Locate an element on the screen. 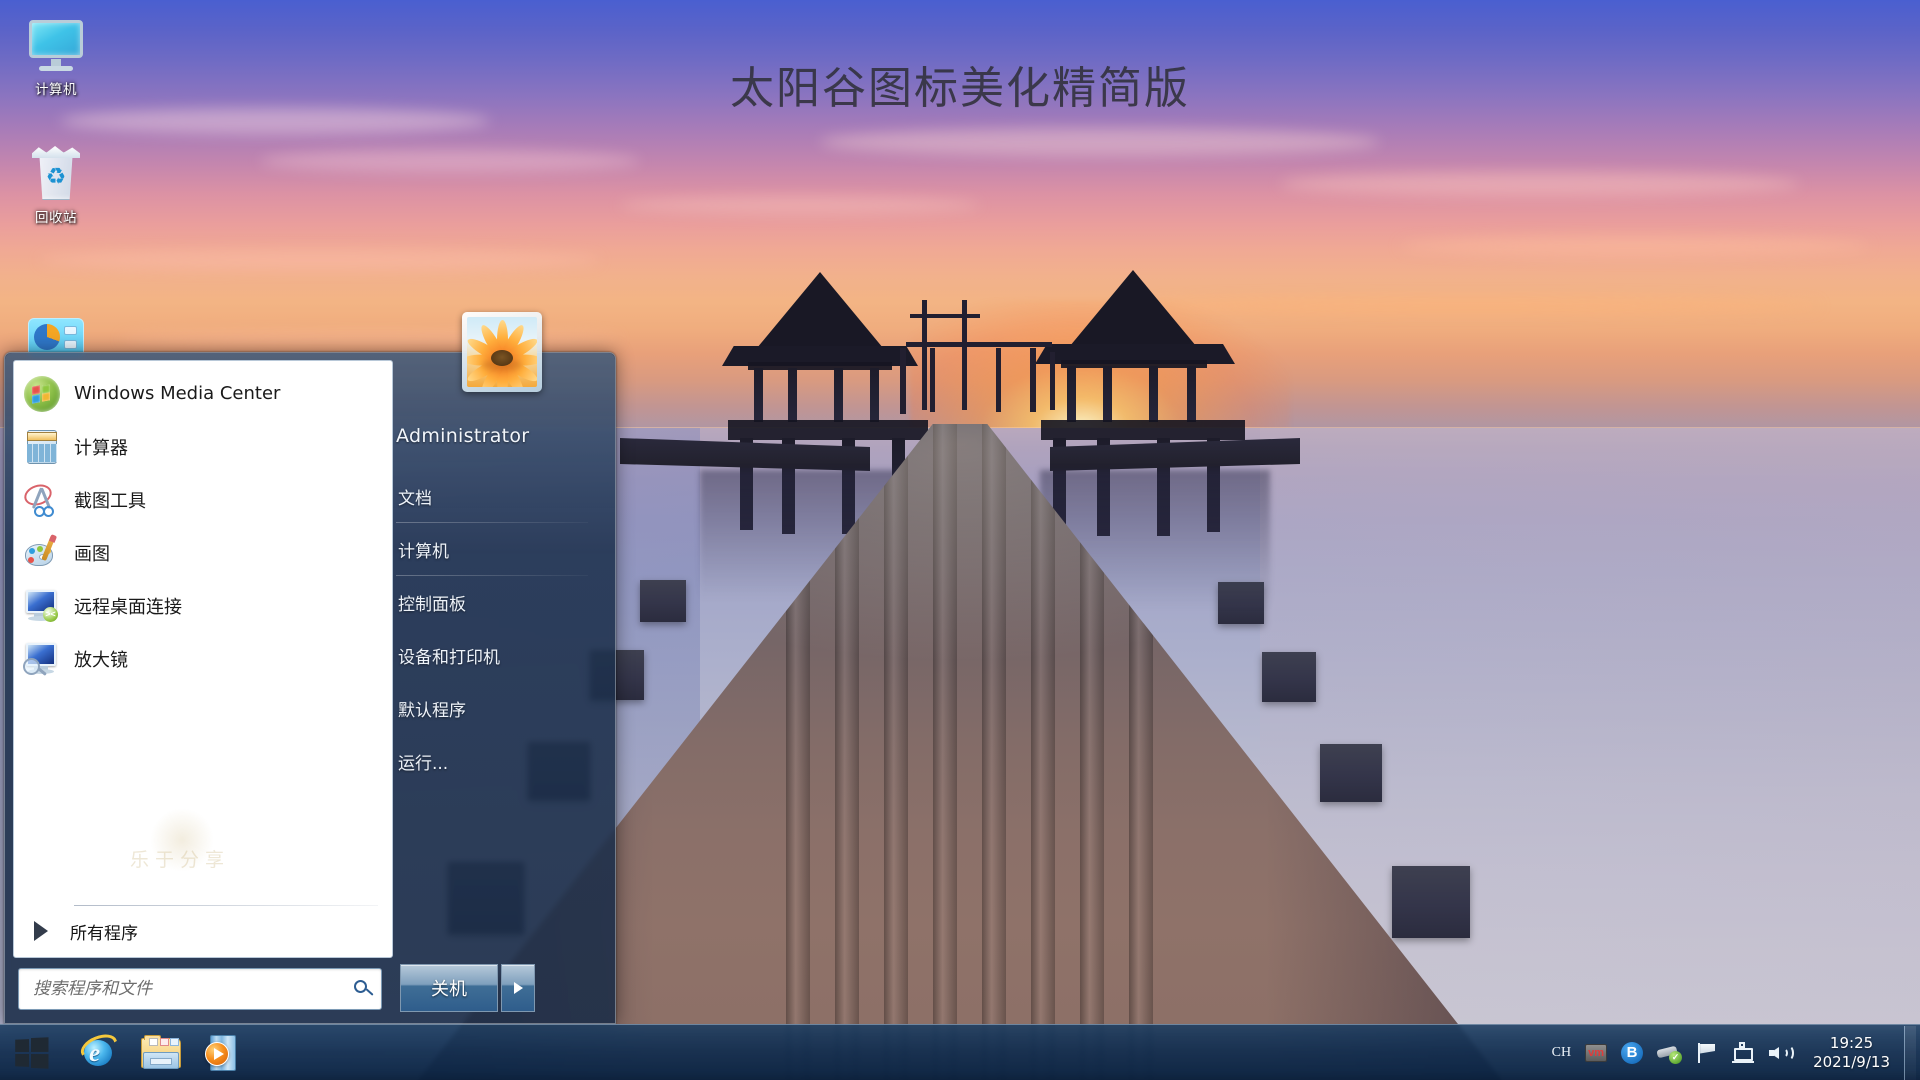  internet-explorer-icon: e is located at coordinates (99, 1053).